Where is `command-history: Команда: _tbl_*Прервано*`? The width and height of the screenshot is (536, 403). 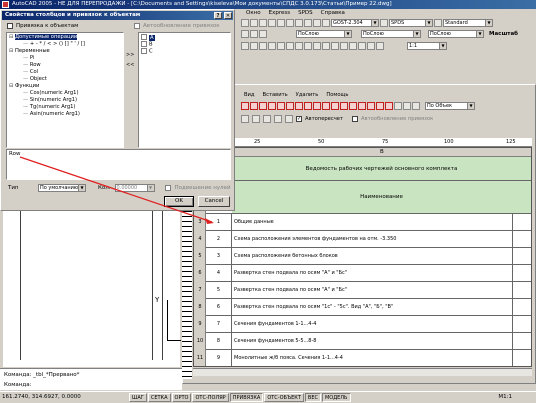 command-history: Команда: _tbl_*Прервано* is located at coordinates (42, 375).